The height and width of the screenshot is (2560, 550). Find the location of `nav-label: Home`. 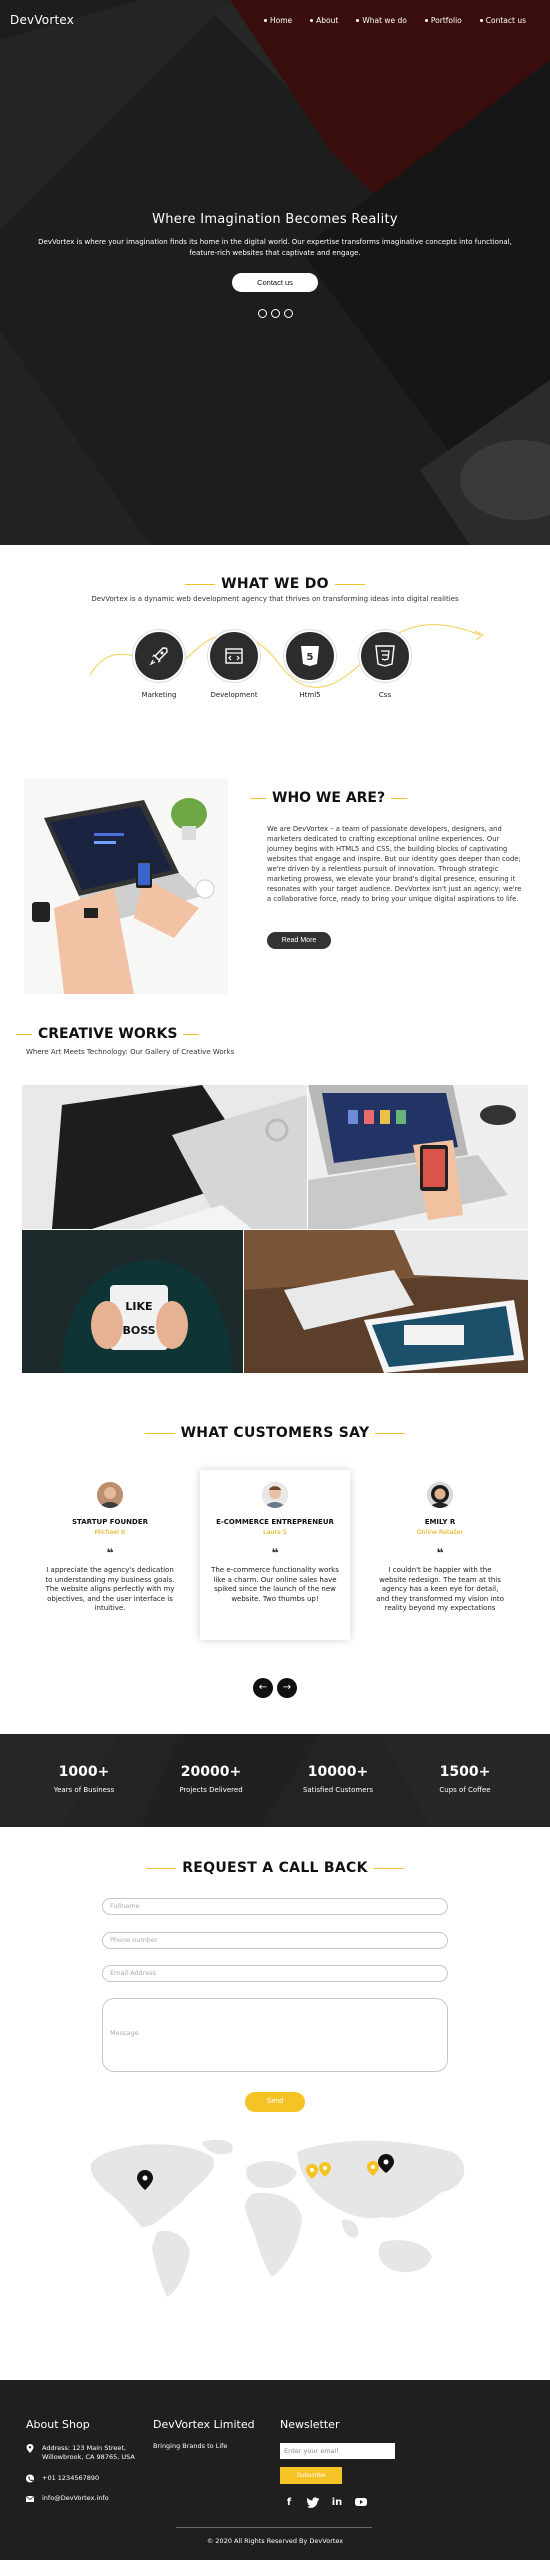

nav-label: Home is located at coordinates (281, 20).